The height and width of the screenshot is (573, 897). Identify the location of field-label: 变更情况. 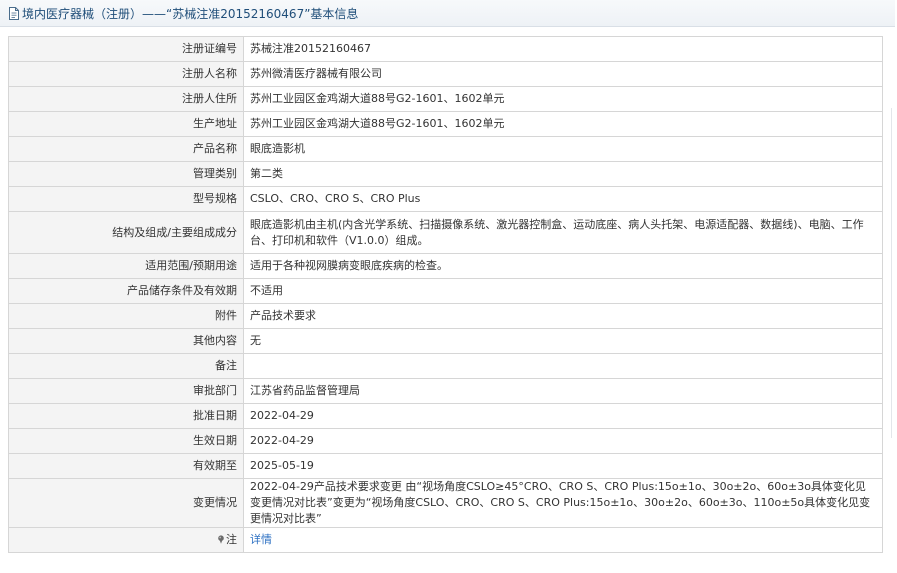
(126, 503).